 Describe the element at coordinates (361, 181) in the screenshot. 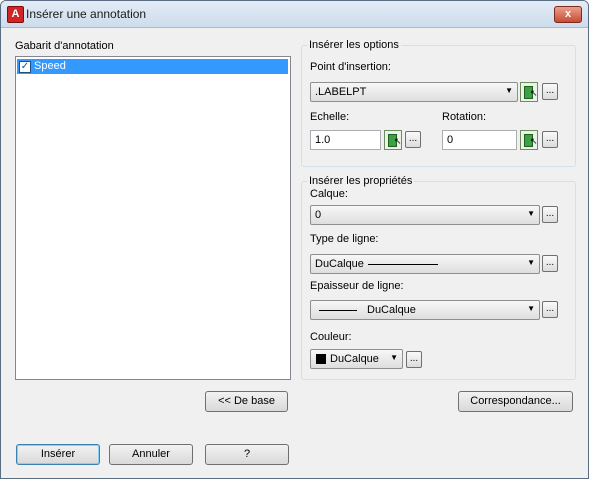

I see `insert-properties-title: Insérer les propriétés` at that location.